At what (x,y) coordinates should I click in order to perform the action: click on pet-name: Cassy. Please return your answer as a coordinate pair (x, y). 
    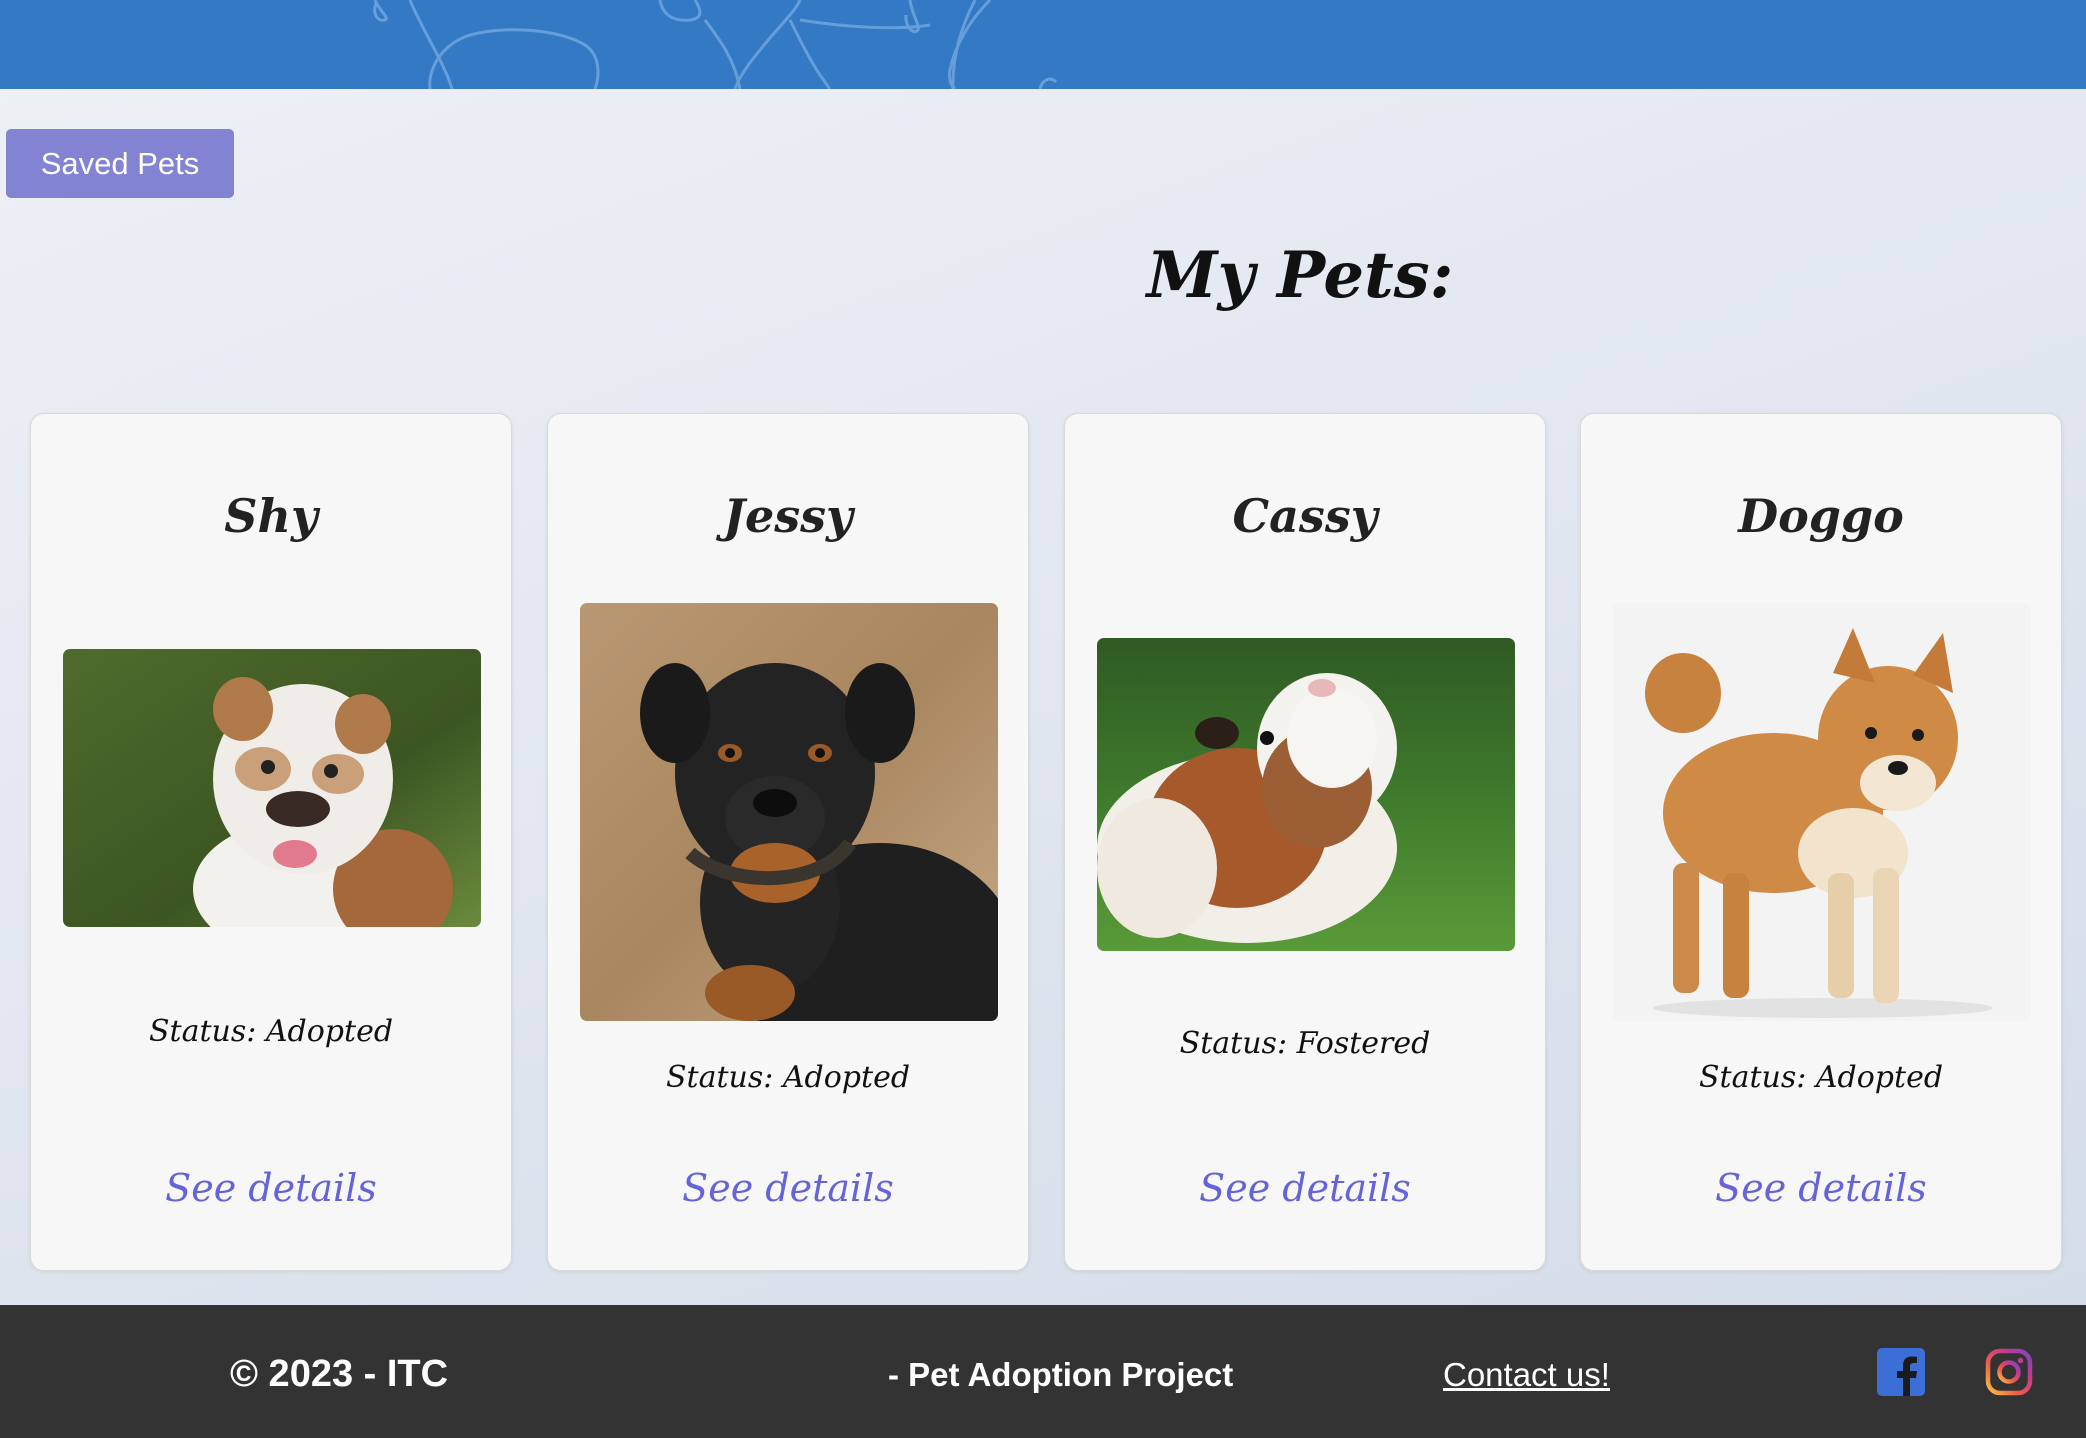
    Looking at the image, I should click on (1305, 516).